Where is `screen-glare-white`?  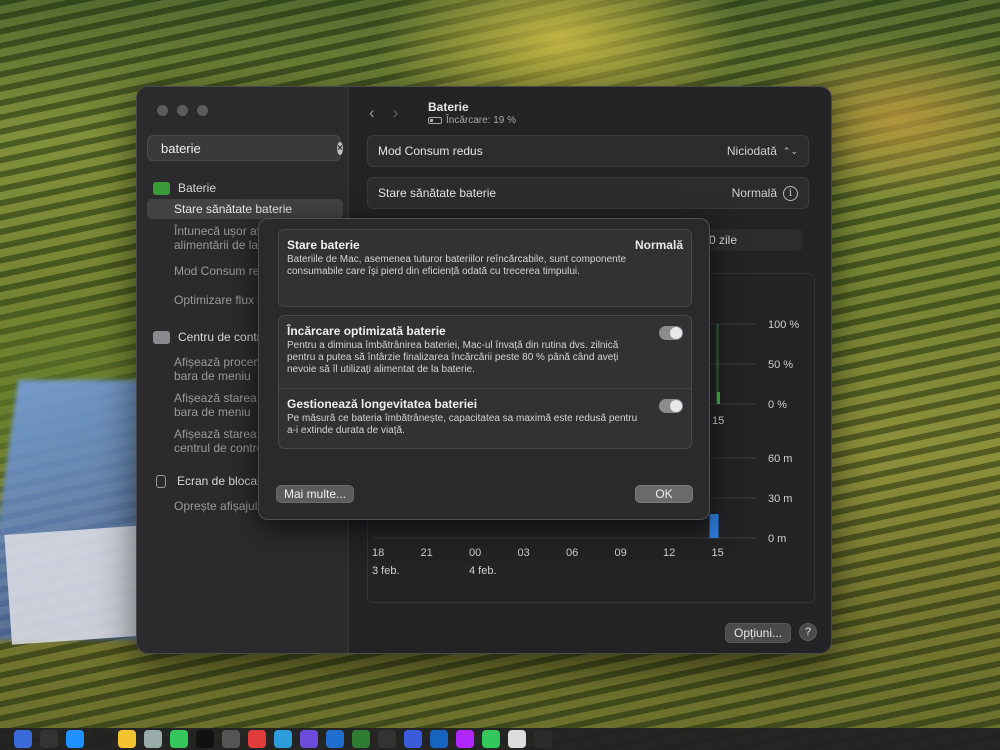
screen-glare-white is located at coordinates (78, 585).